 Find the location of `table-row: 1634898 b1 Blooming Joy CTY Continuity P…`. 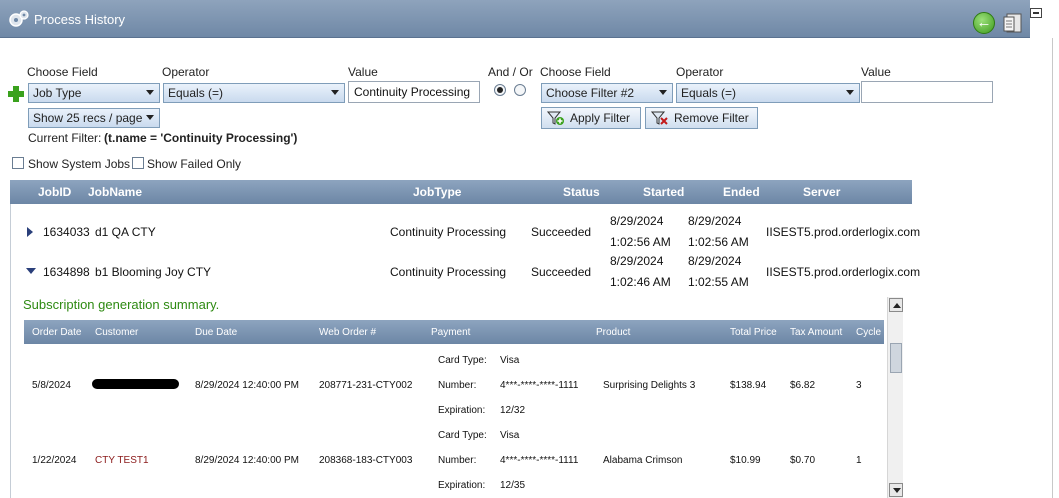

table-row: 1634898 b1 Blooming Joy CTY Continuity P… is located at coordinates (465, 268).